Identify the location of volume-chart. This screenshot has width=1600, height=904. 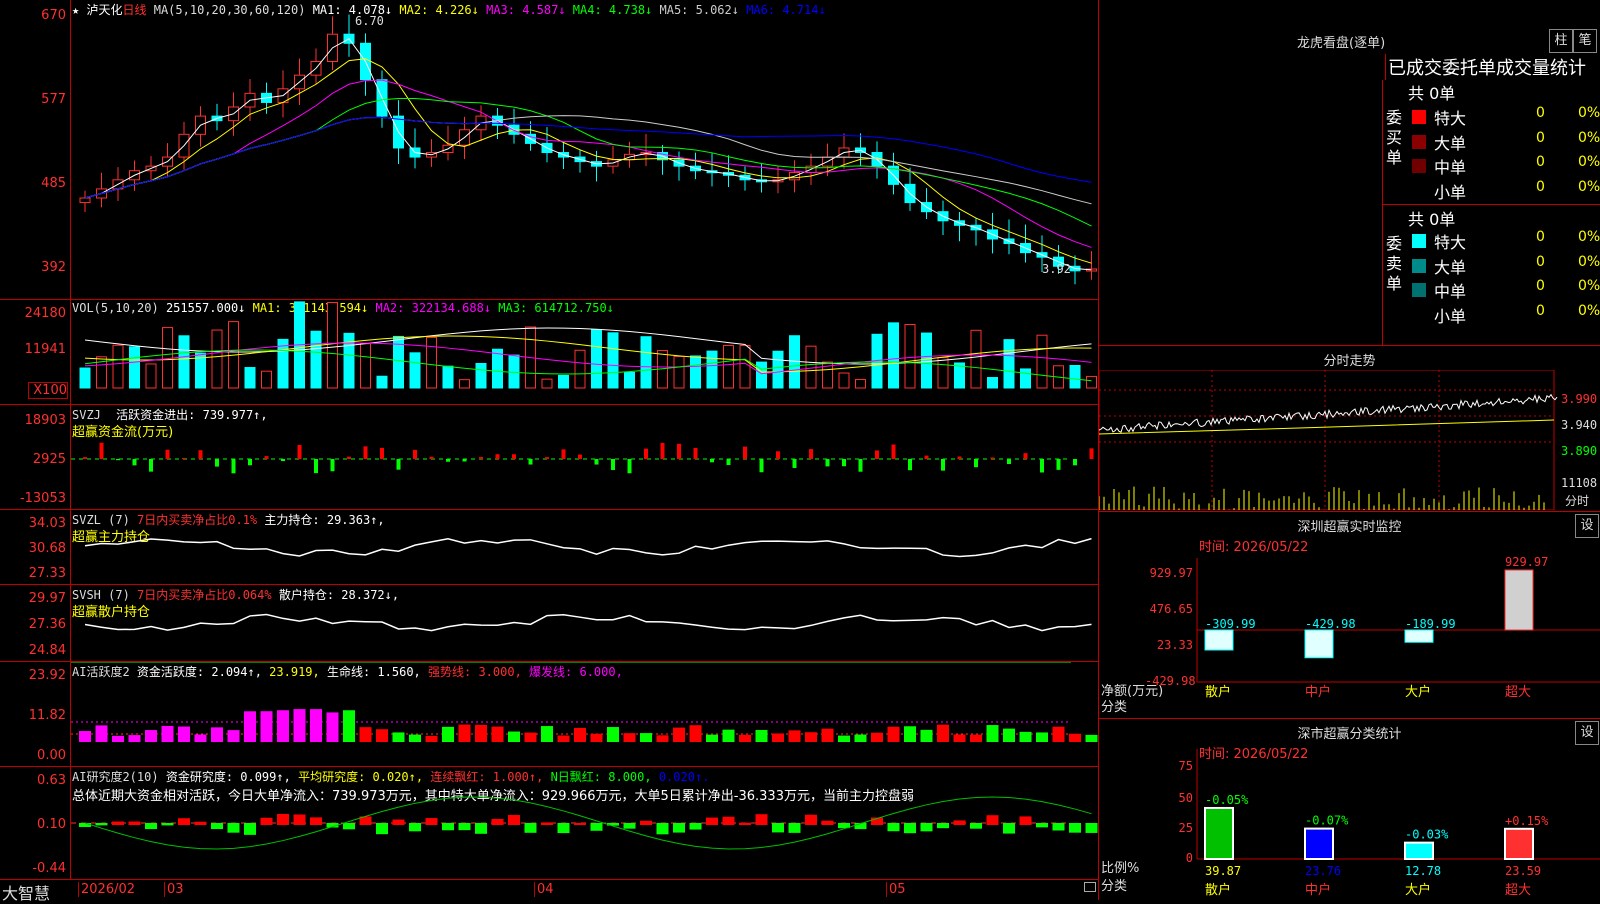
(585, 352).